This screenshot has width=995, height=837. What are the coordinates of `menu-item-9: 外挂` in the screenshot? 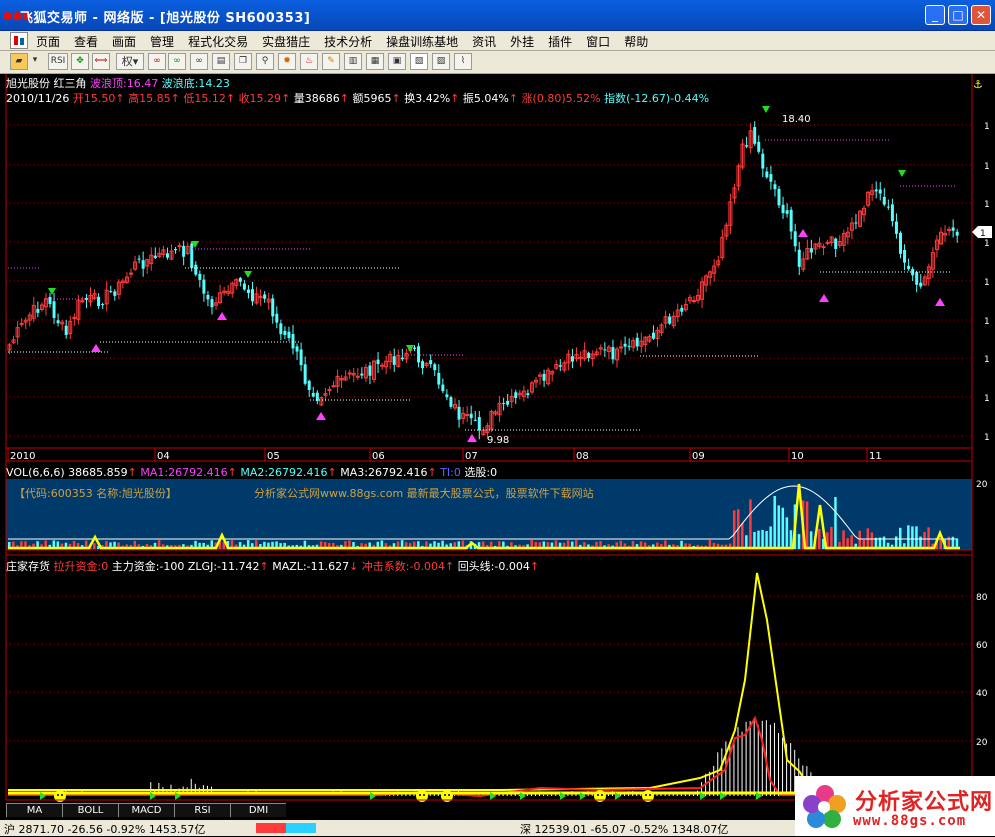 It's located at (522, 41).